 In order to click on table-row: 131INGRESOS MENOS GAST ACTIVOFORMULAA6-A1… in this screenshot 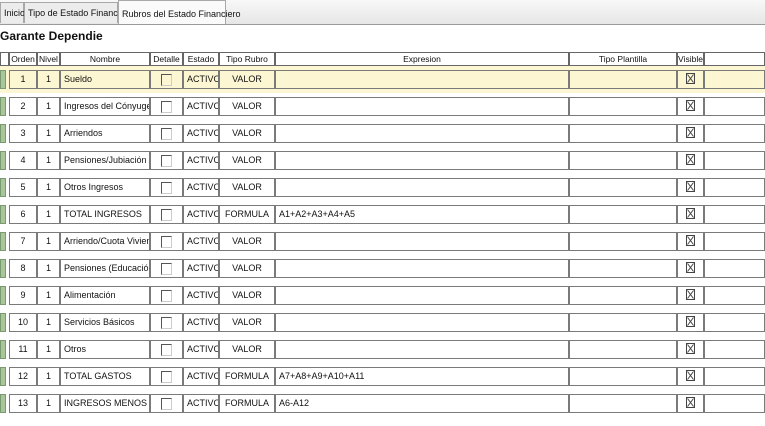, I will do `click(382, 403)`.